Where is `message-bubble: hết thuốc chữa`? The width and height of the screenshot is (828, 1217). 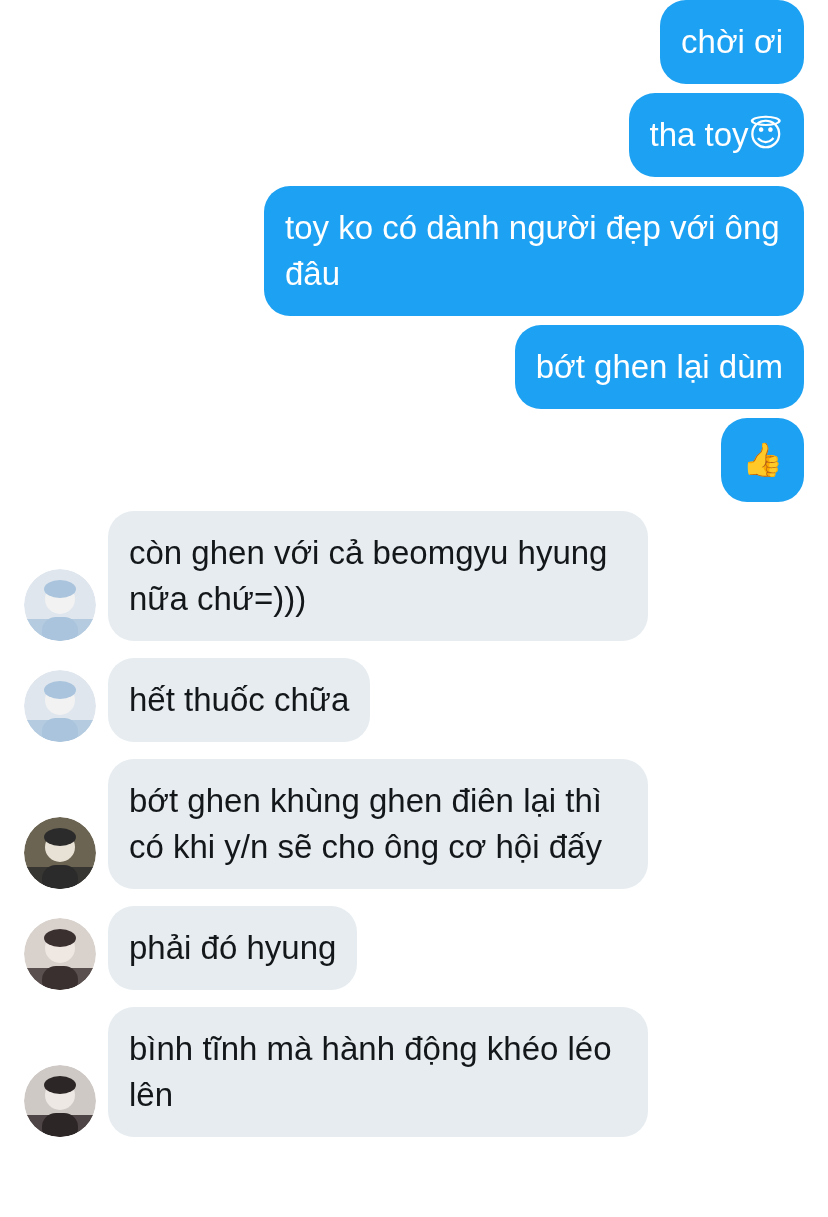 message-bubble: hết thuốc chữa is located at coordinates (239, 700).